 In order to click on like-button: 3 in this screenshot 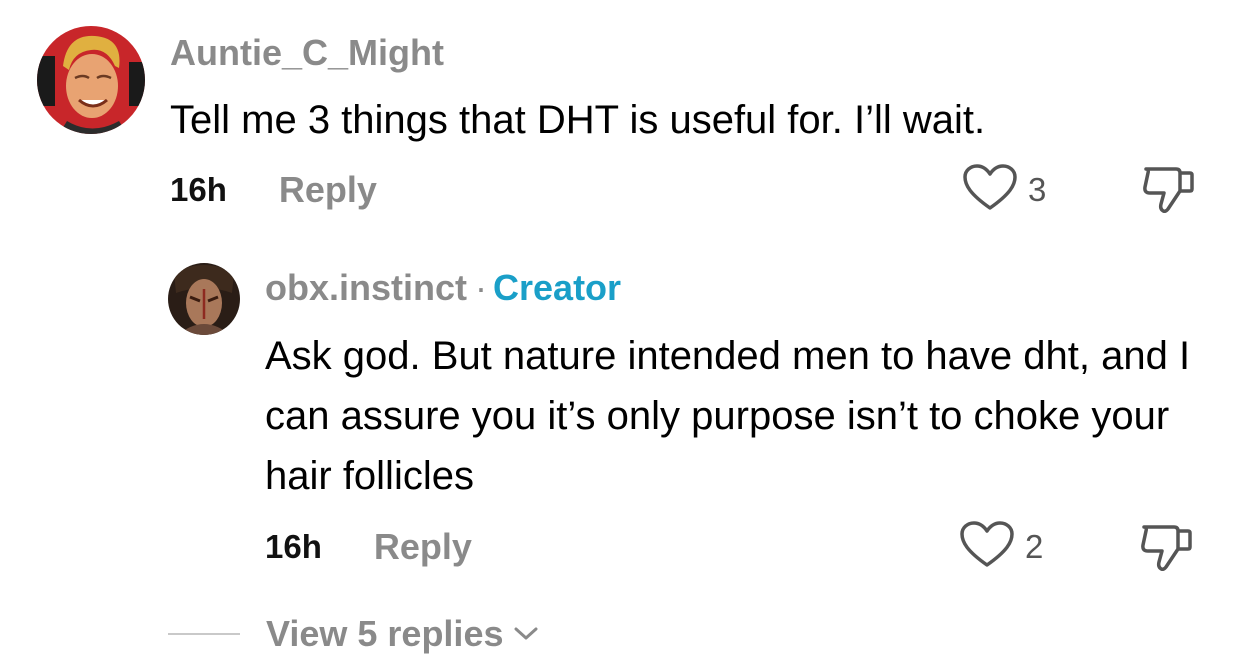, I will do `click(1004, 190)`.